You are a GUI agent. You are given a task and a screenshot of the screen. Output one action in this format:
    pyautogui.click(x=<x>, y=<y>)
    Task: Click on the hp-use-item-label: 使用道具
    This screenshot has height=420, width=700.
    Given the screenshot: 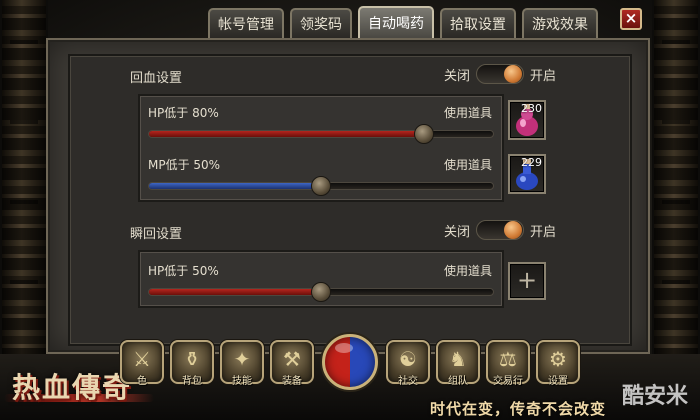 What is the action you would take?
    pyautogui.click(x=468, y=113)
    